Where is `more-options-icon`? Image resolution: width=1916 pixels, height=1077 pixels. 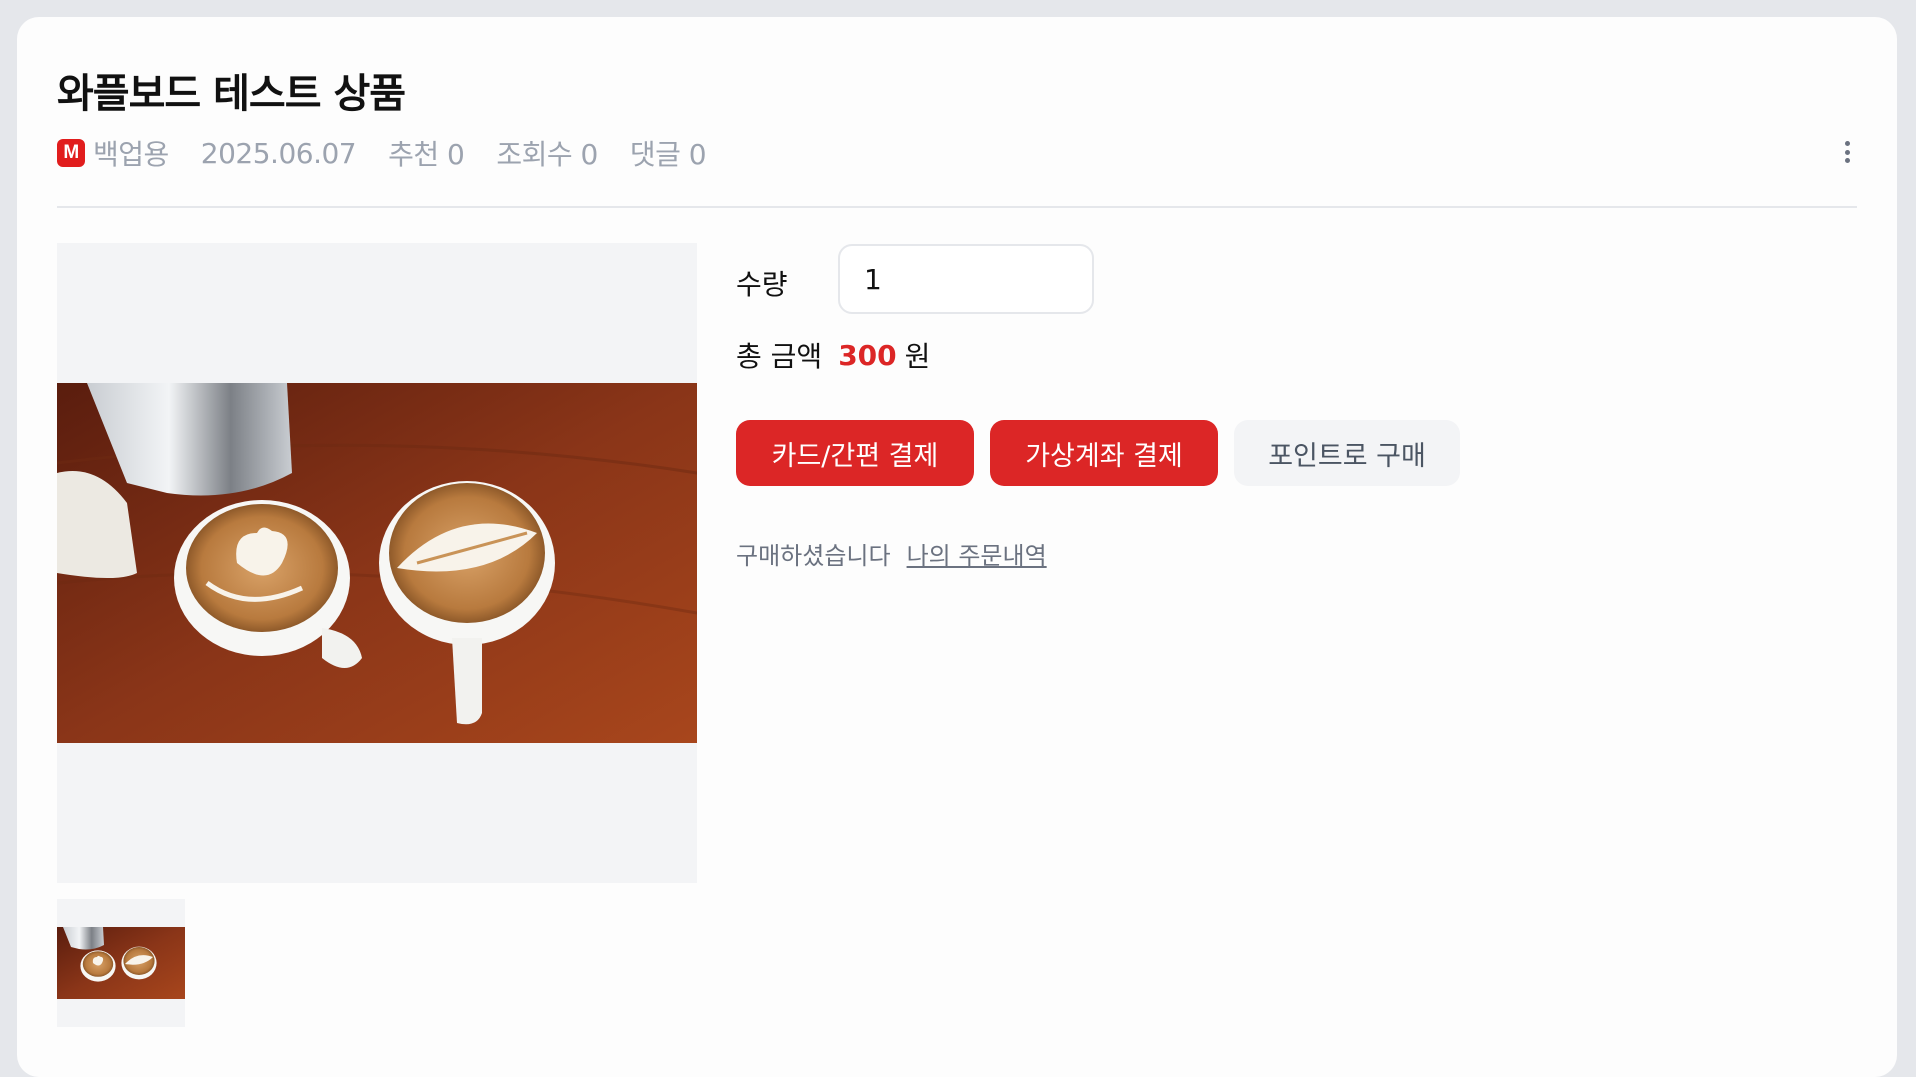
more-options-icon is located at coordinates (1847, 152).